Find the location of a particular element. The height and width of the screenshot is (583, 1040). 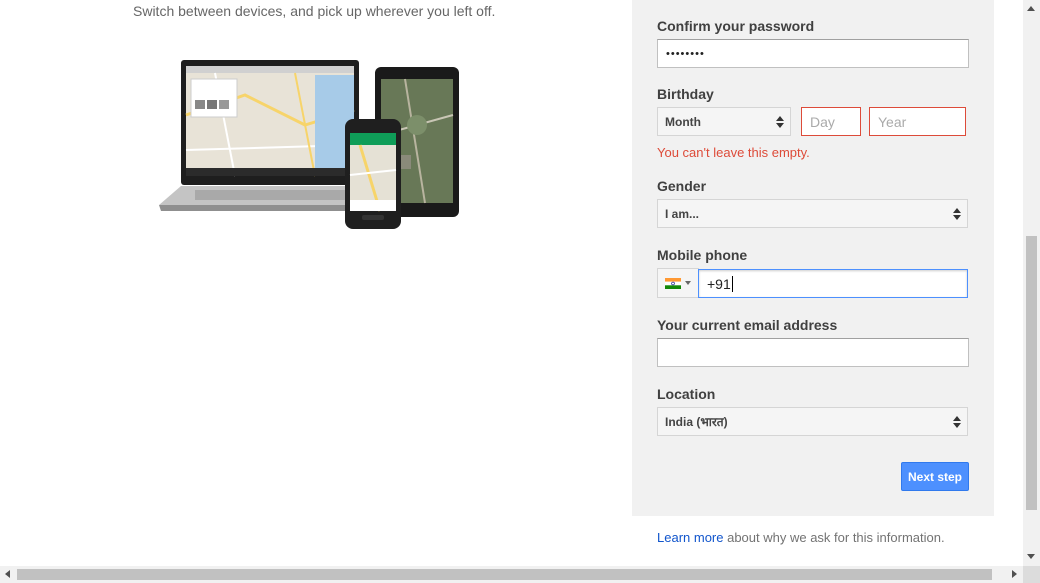

mobile-phone-value: +91 is located at coordinates (719, 283).